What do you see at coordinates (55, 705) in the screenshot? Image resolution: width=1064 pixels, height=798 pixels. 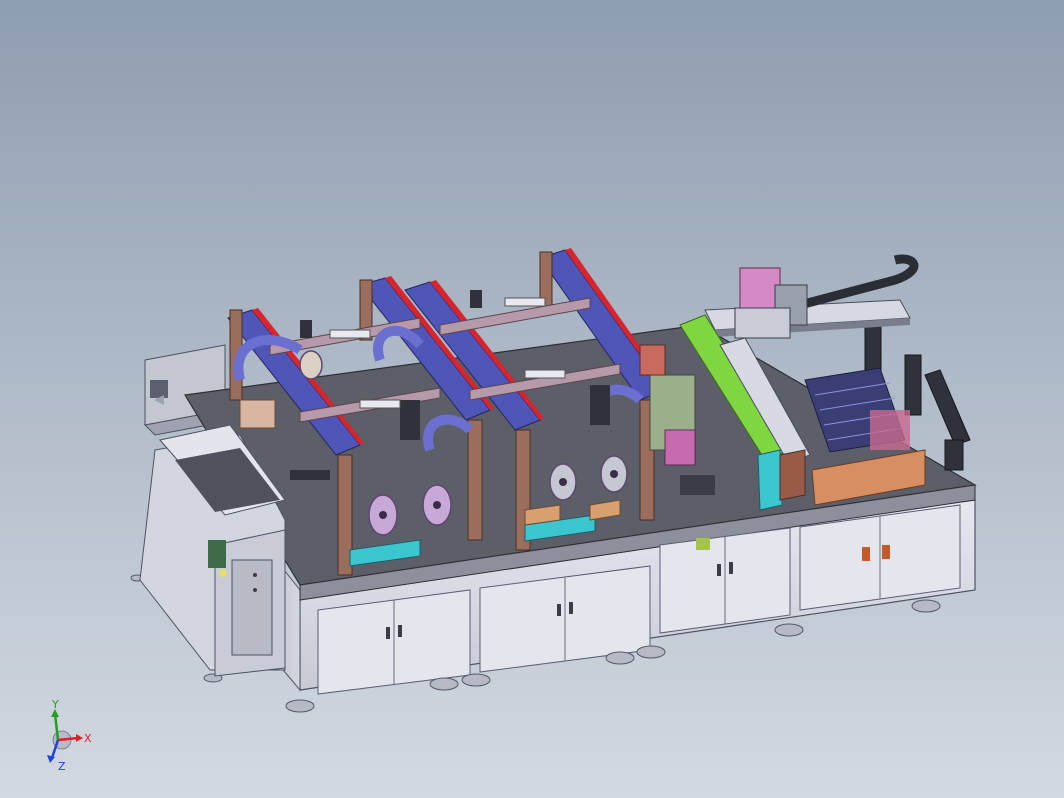 I see `y-axis-label: Y` at bounding box center [55, 705].